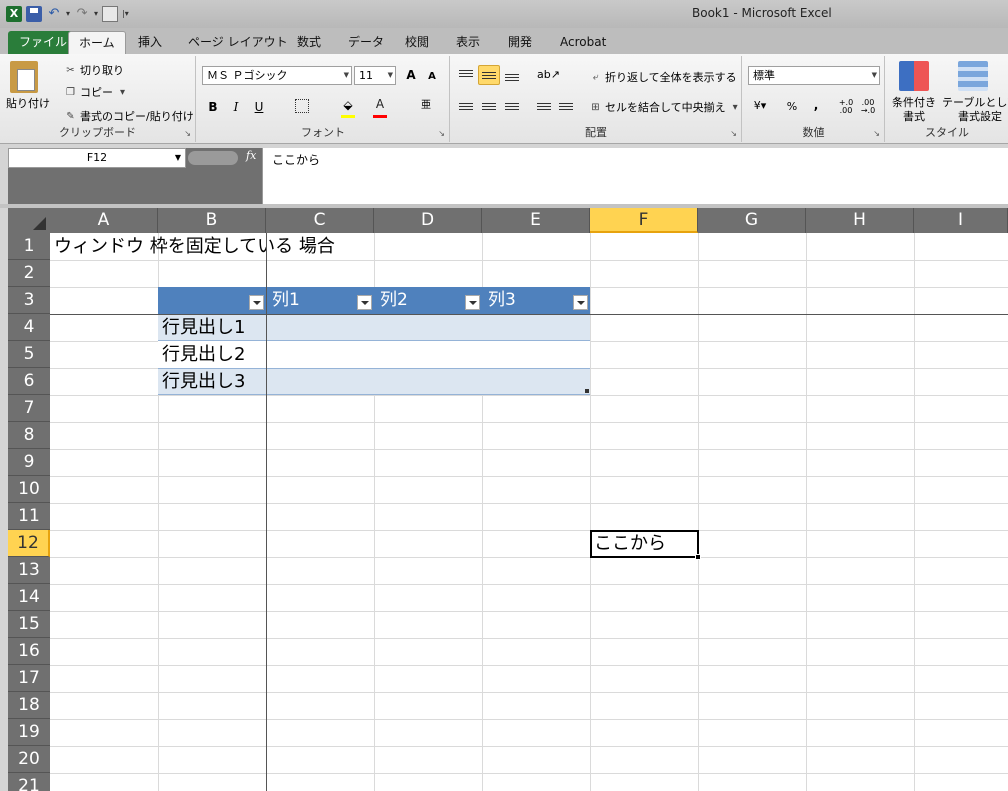  What do you see at coordinates (29, 570) in the screenshot?
I see `row-header-13: 13` at bounding box center [29, 570].